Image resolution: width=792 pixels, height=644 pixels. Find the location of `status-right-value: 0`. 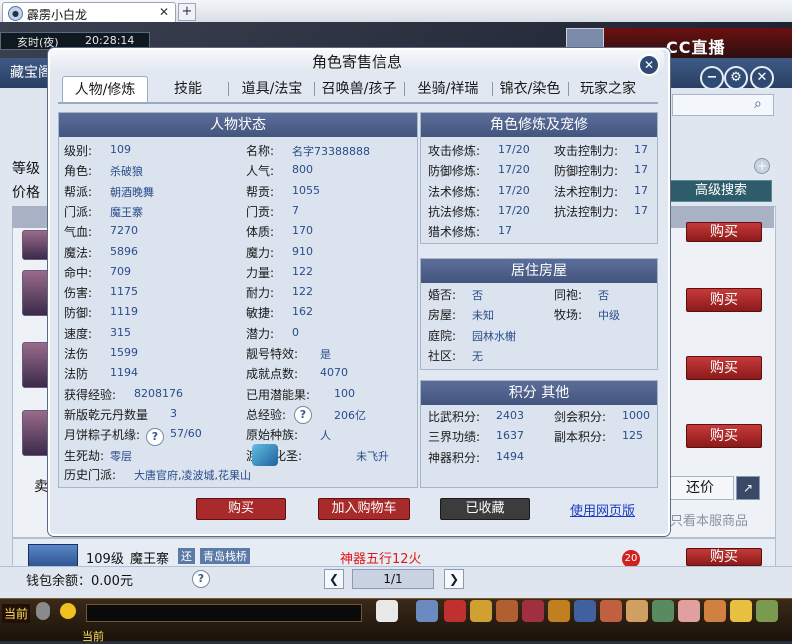

status-right-value: 0 is located at coordinates (295, 332).